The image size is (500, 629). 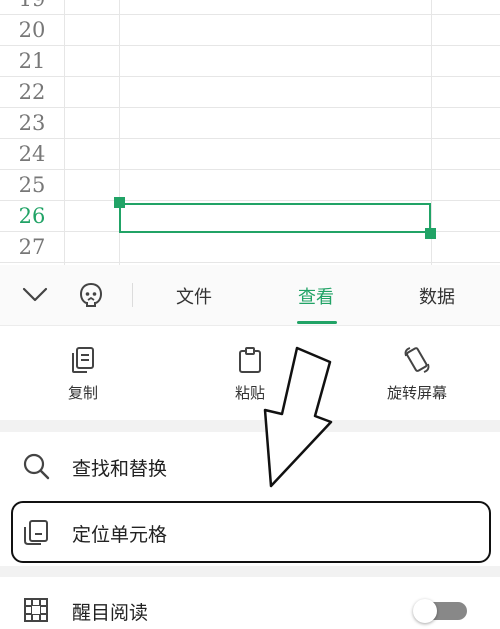 What do you see at coordinates (119, 202) in the screenshot?
I see `selection-handle-top-left` at bounding box center [119, 202].